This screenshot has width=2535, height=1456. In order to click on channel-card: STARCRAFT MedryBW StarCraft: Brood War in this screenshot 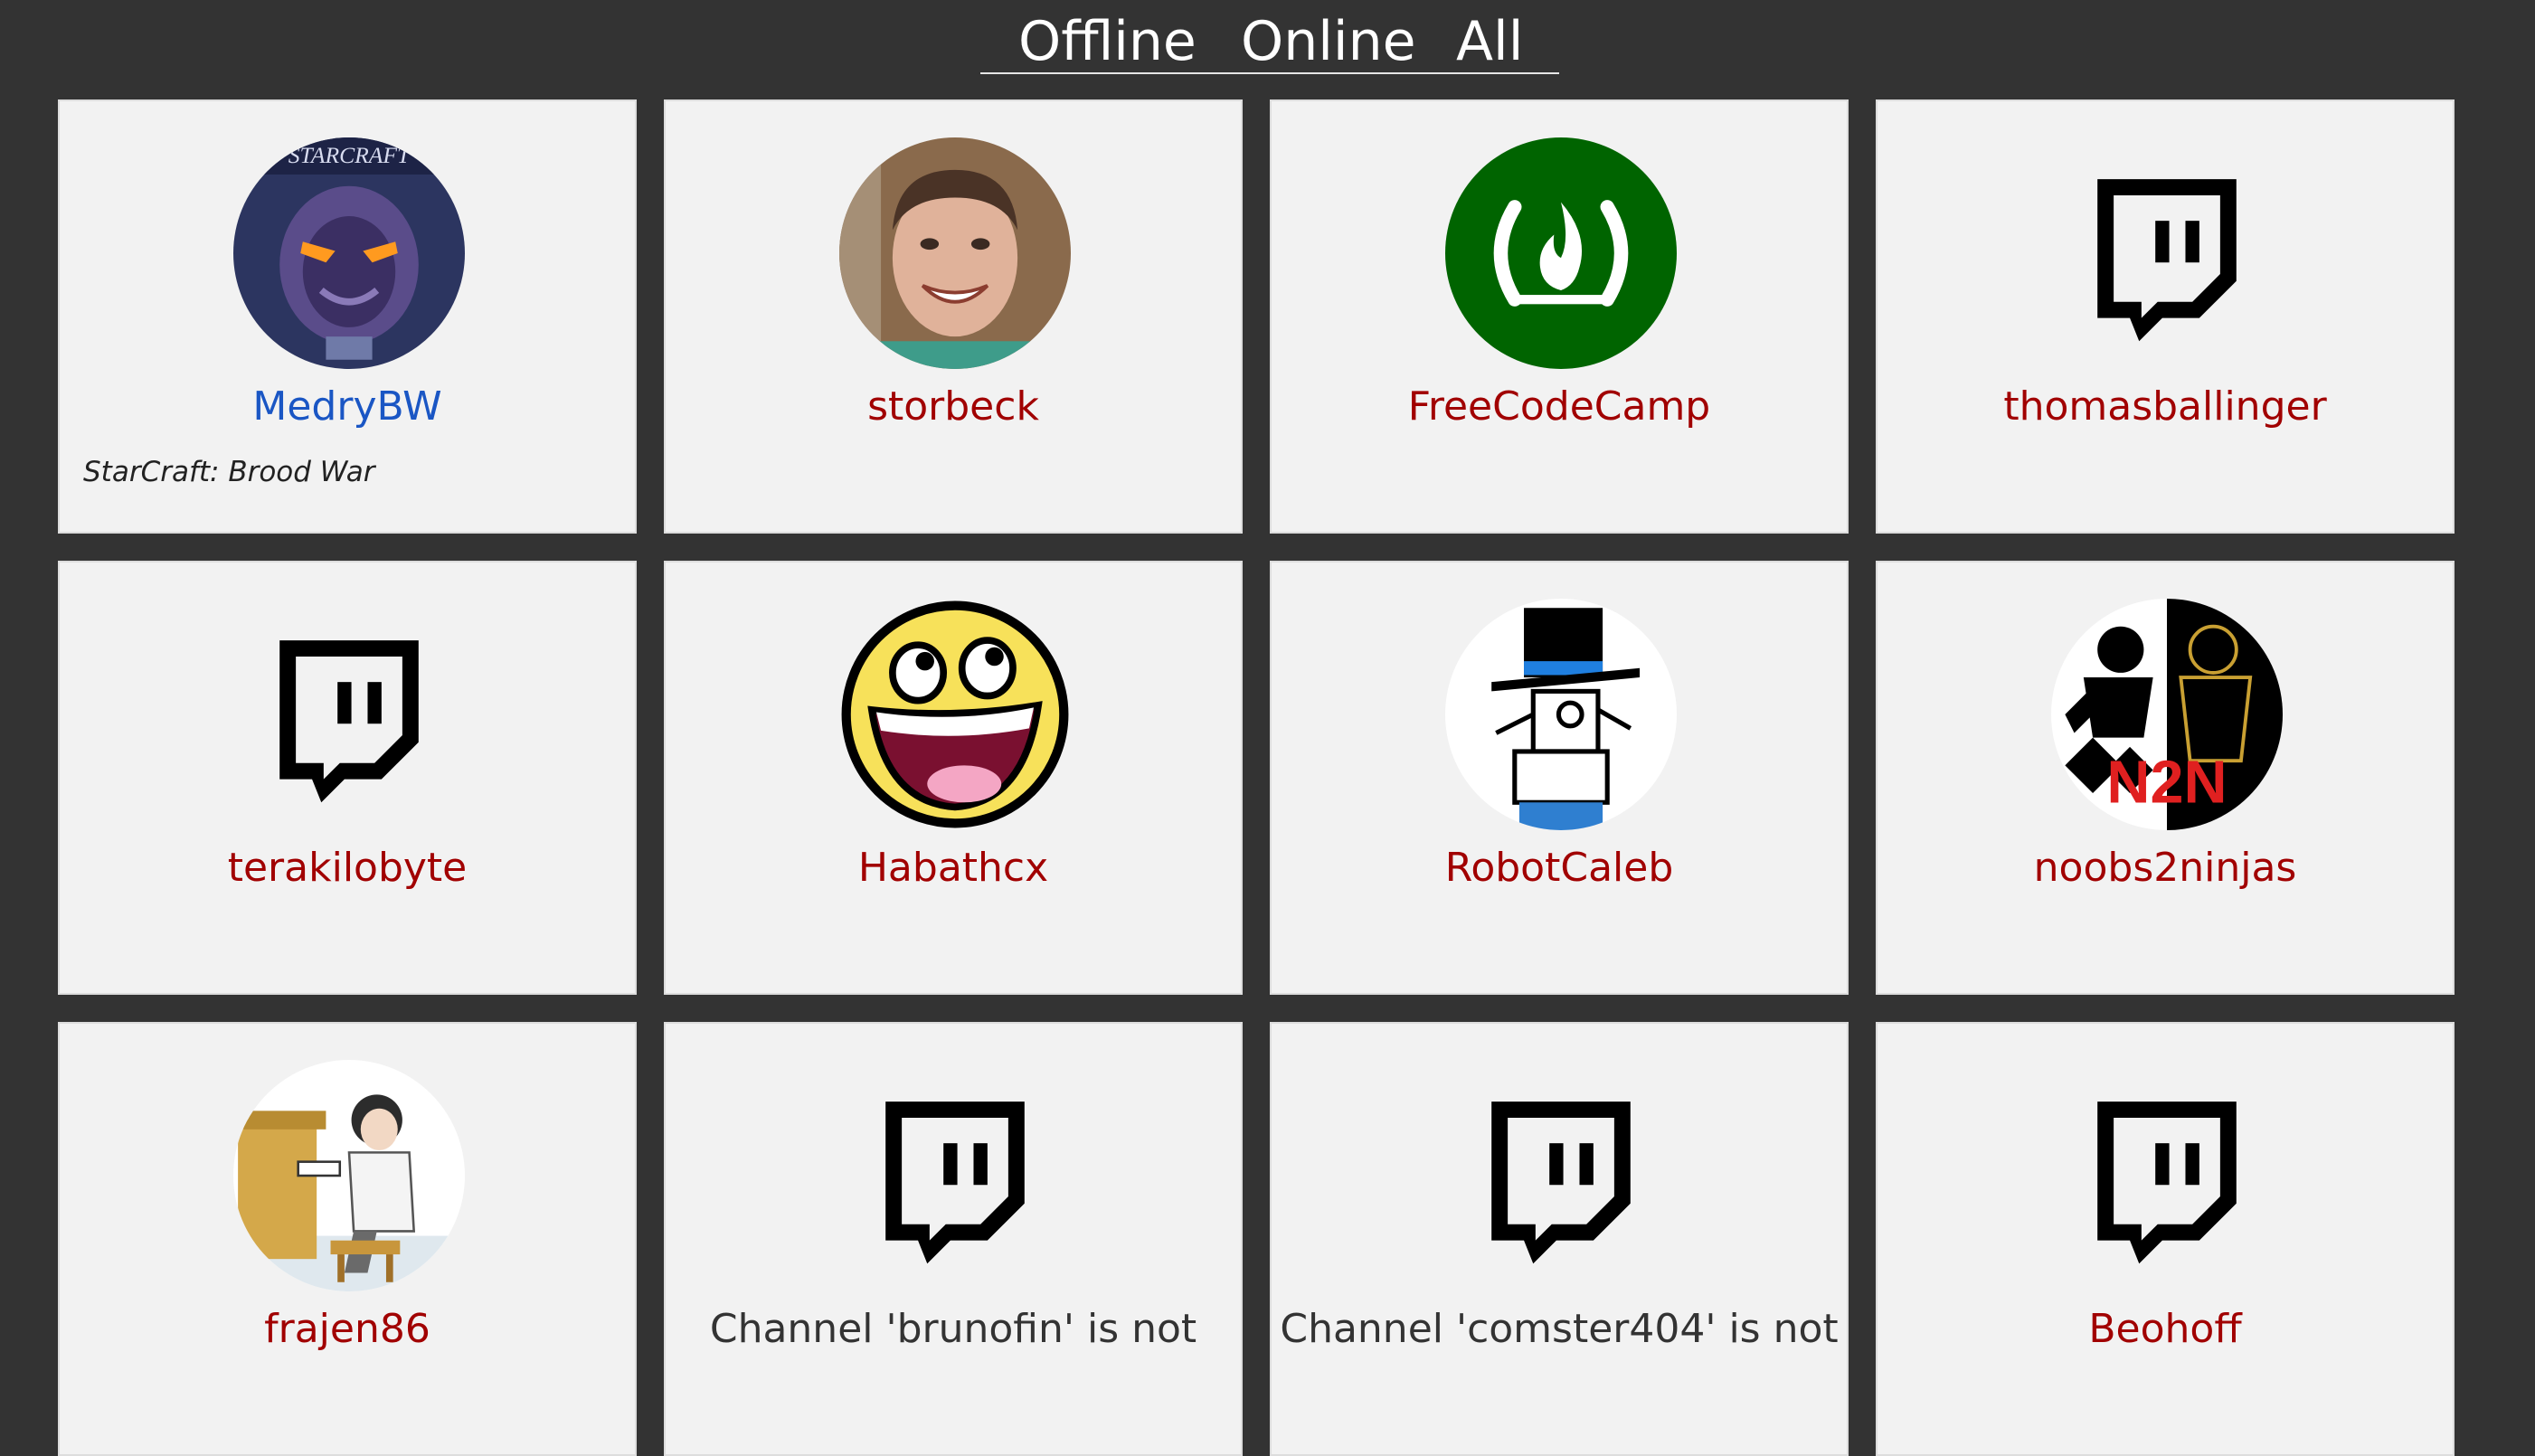, I will do `click(347, 316)`.